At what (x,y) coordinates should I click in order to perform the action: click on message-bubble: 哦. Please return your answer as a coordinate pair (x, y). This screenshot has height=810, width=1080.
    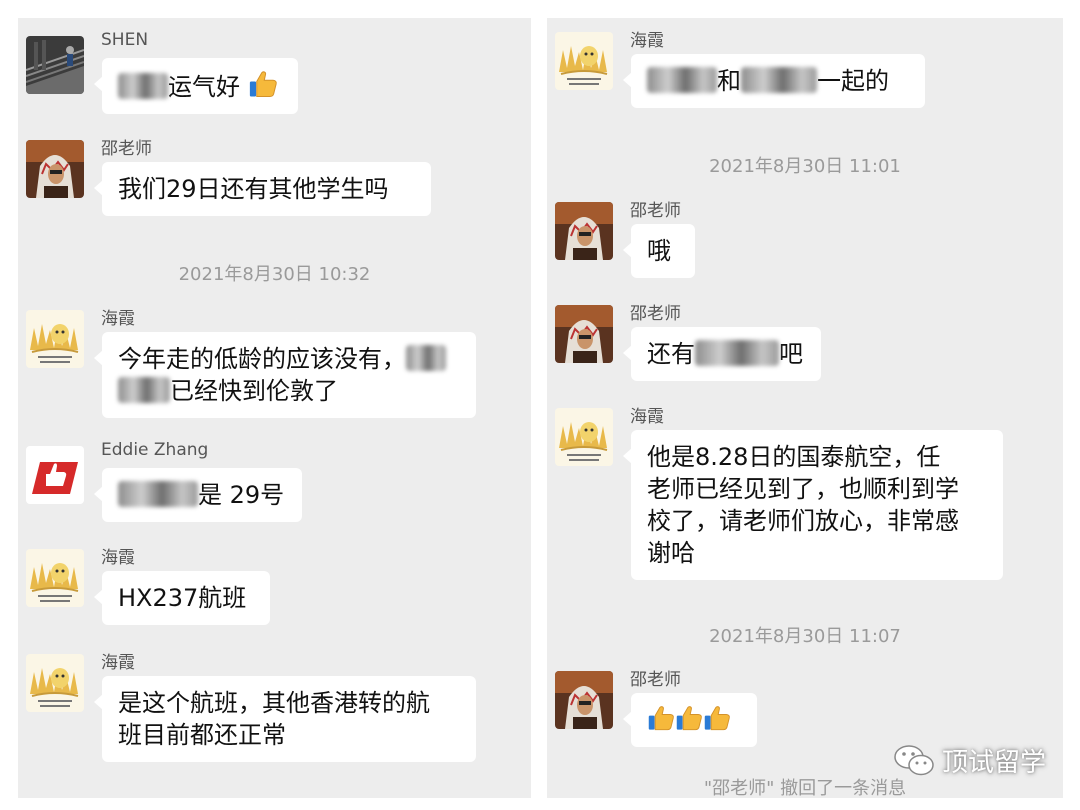
    Looking at the image, I should click on (659, 251).